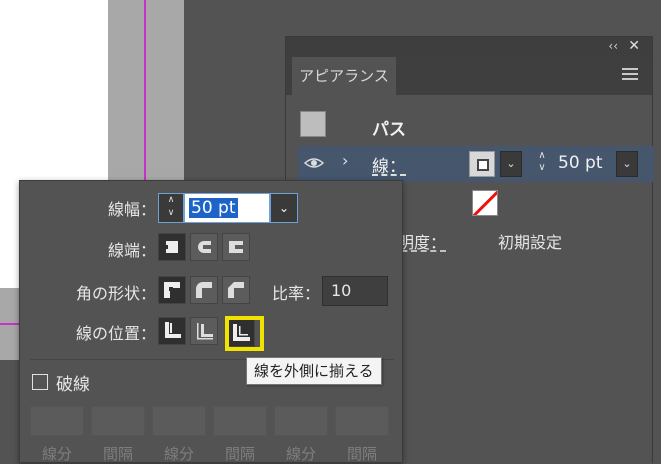 The width and height of the screenshot is (661, 464). I want to click on align-inside-icon, so click(204, 331).